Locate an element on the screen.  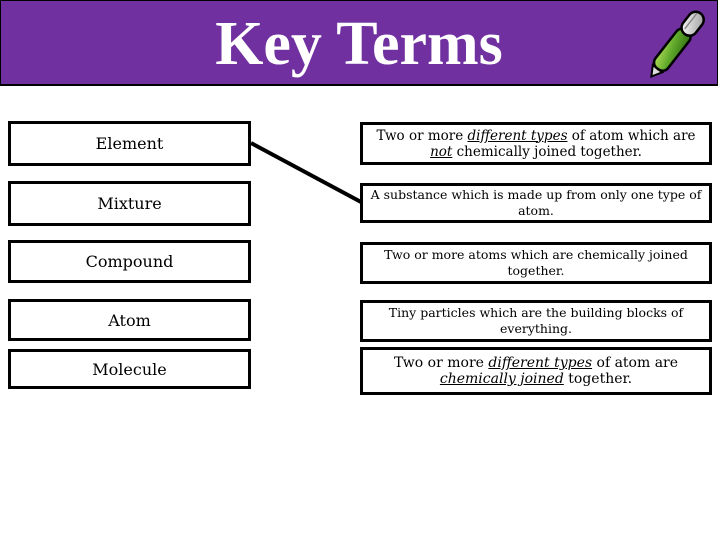
term-label: Atom is located at coordinates (129, 320).